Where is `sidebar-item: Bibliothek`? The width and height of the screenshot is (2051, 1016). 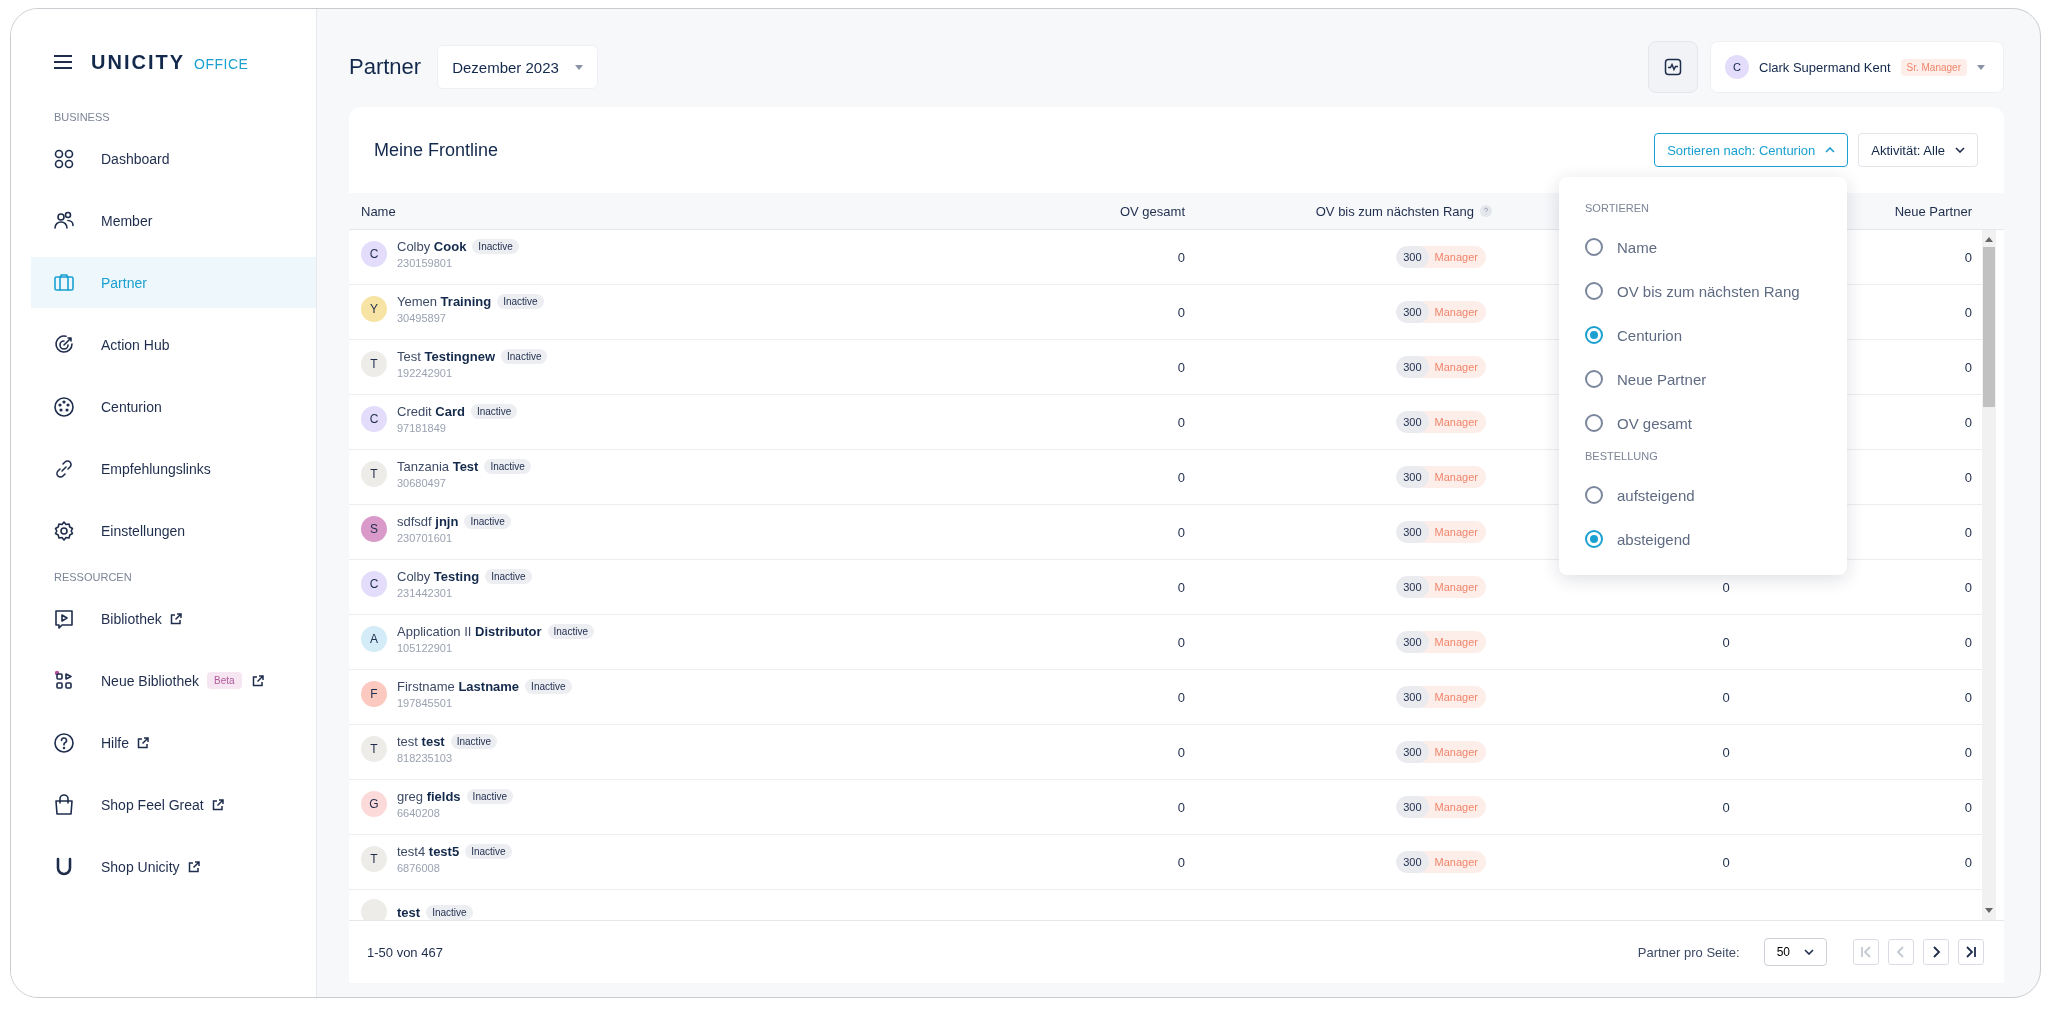
sidebar-item: Bibliothek is located at coordinates (173, 618).